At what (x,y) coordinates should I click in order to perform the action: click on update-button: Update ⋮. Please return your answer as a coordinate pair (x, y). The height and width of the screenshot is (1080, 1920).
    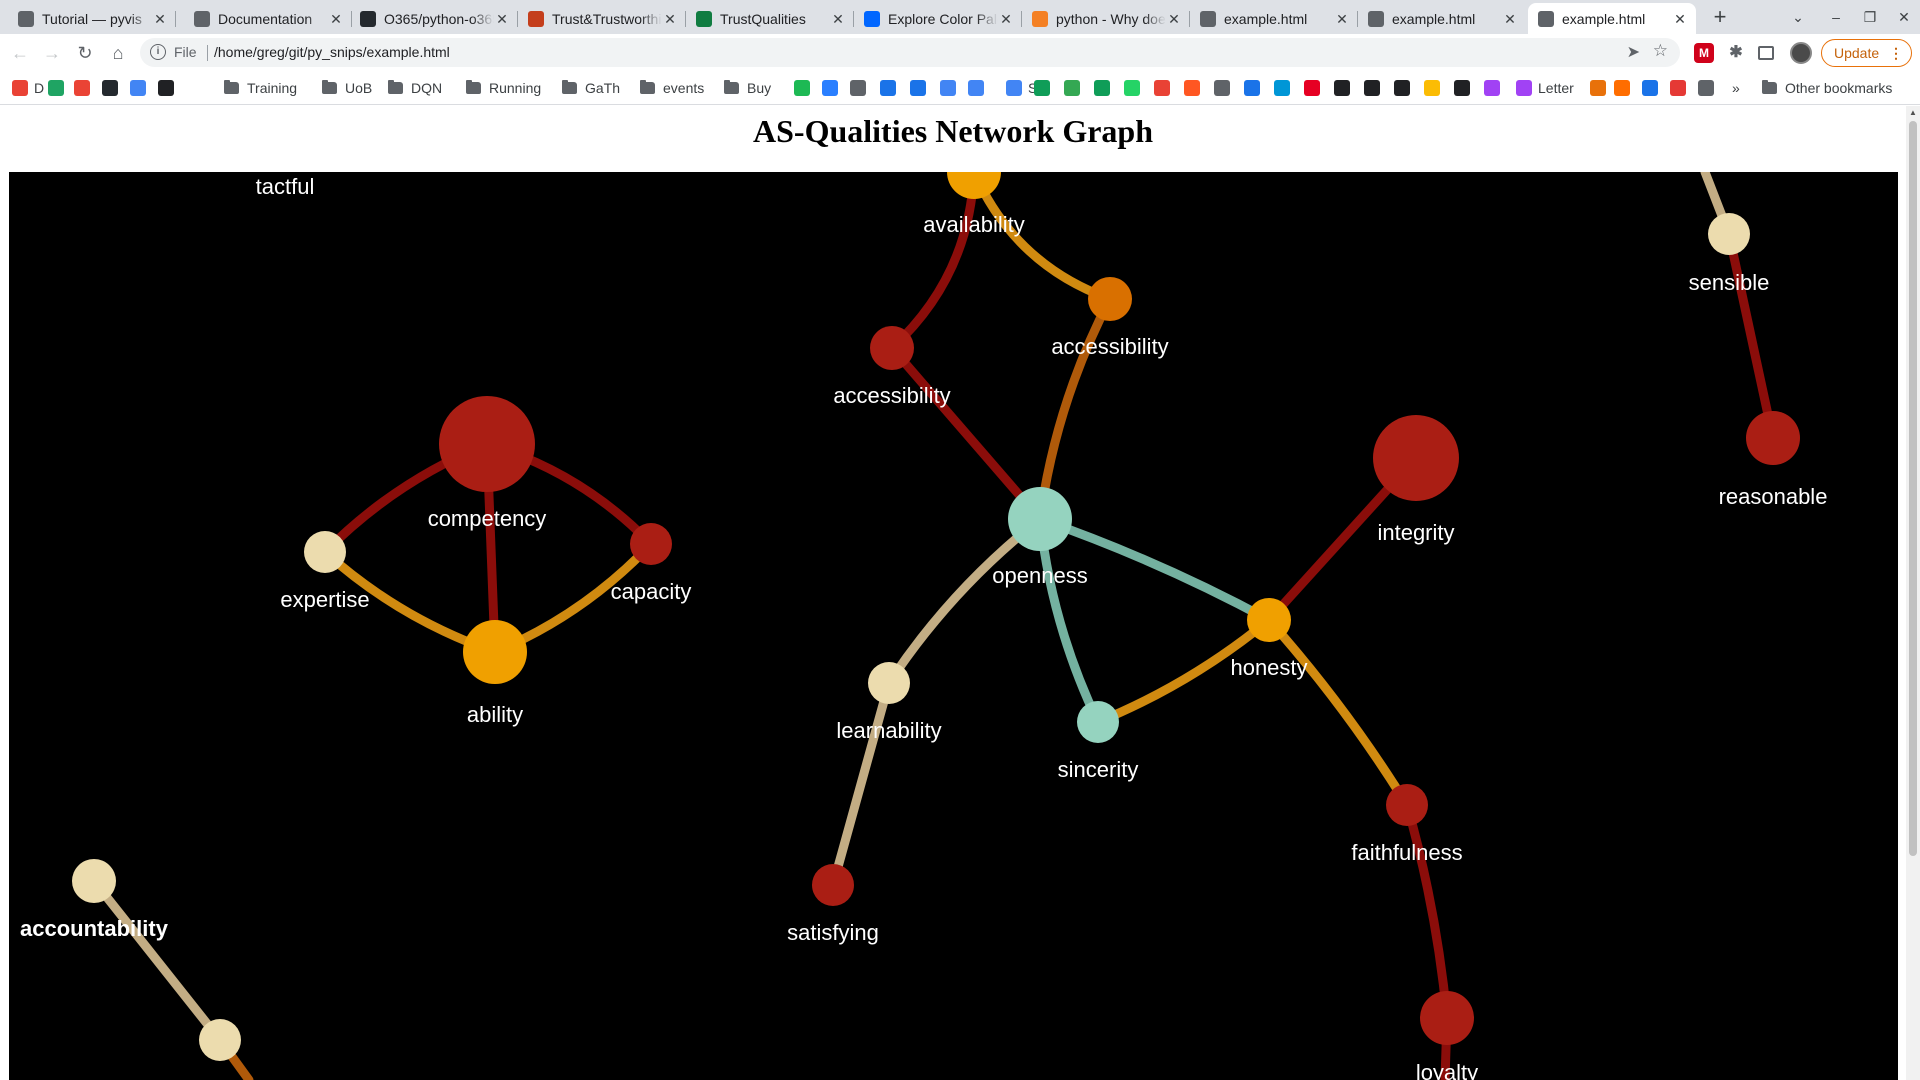
    Looking at the image, I should click on (1866, 53).